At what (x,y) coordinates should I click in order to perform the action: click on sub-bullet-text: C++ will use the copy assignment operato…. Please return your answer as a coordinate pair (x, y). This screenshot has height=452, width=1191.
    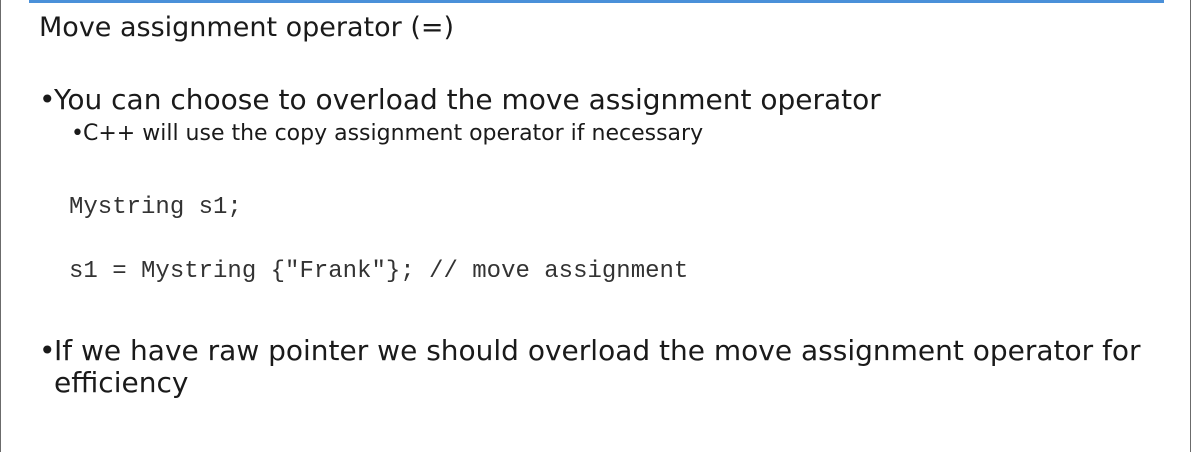
    Looking at the image, I should click on (393, 133).